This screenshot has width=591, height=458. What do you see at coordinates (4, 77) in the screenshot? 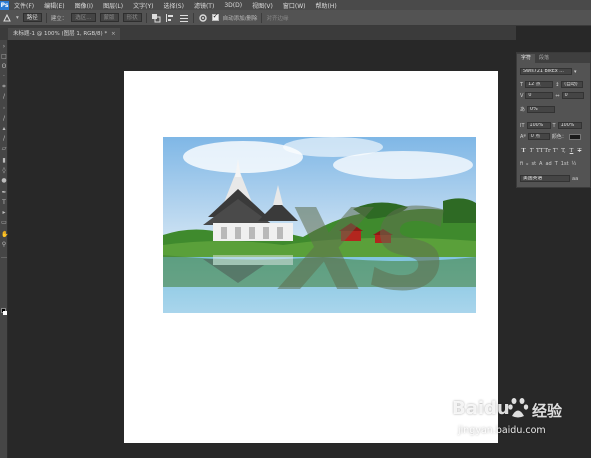
I see `quick-select-tool-icon: ·` at bounding box center [4, 77].